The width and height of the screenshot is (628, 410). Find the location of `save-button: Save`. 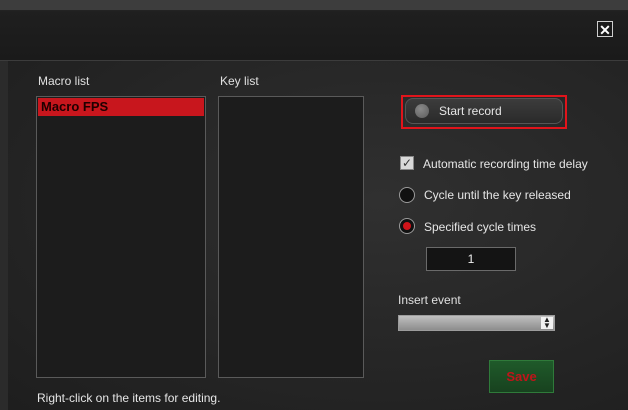

save-button: Save is located at coordinates (521, 376).